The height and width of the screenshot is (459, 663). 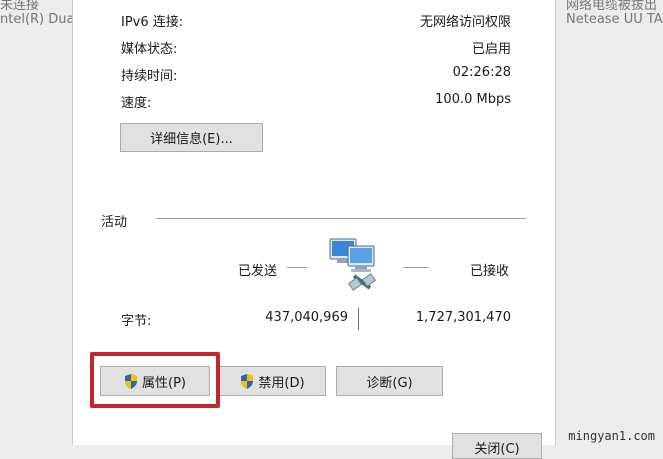 I want to click on bg-adapter-name-right: Netease UU TA, so click(x=614, y=19).